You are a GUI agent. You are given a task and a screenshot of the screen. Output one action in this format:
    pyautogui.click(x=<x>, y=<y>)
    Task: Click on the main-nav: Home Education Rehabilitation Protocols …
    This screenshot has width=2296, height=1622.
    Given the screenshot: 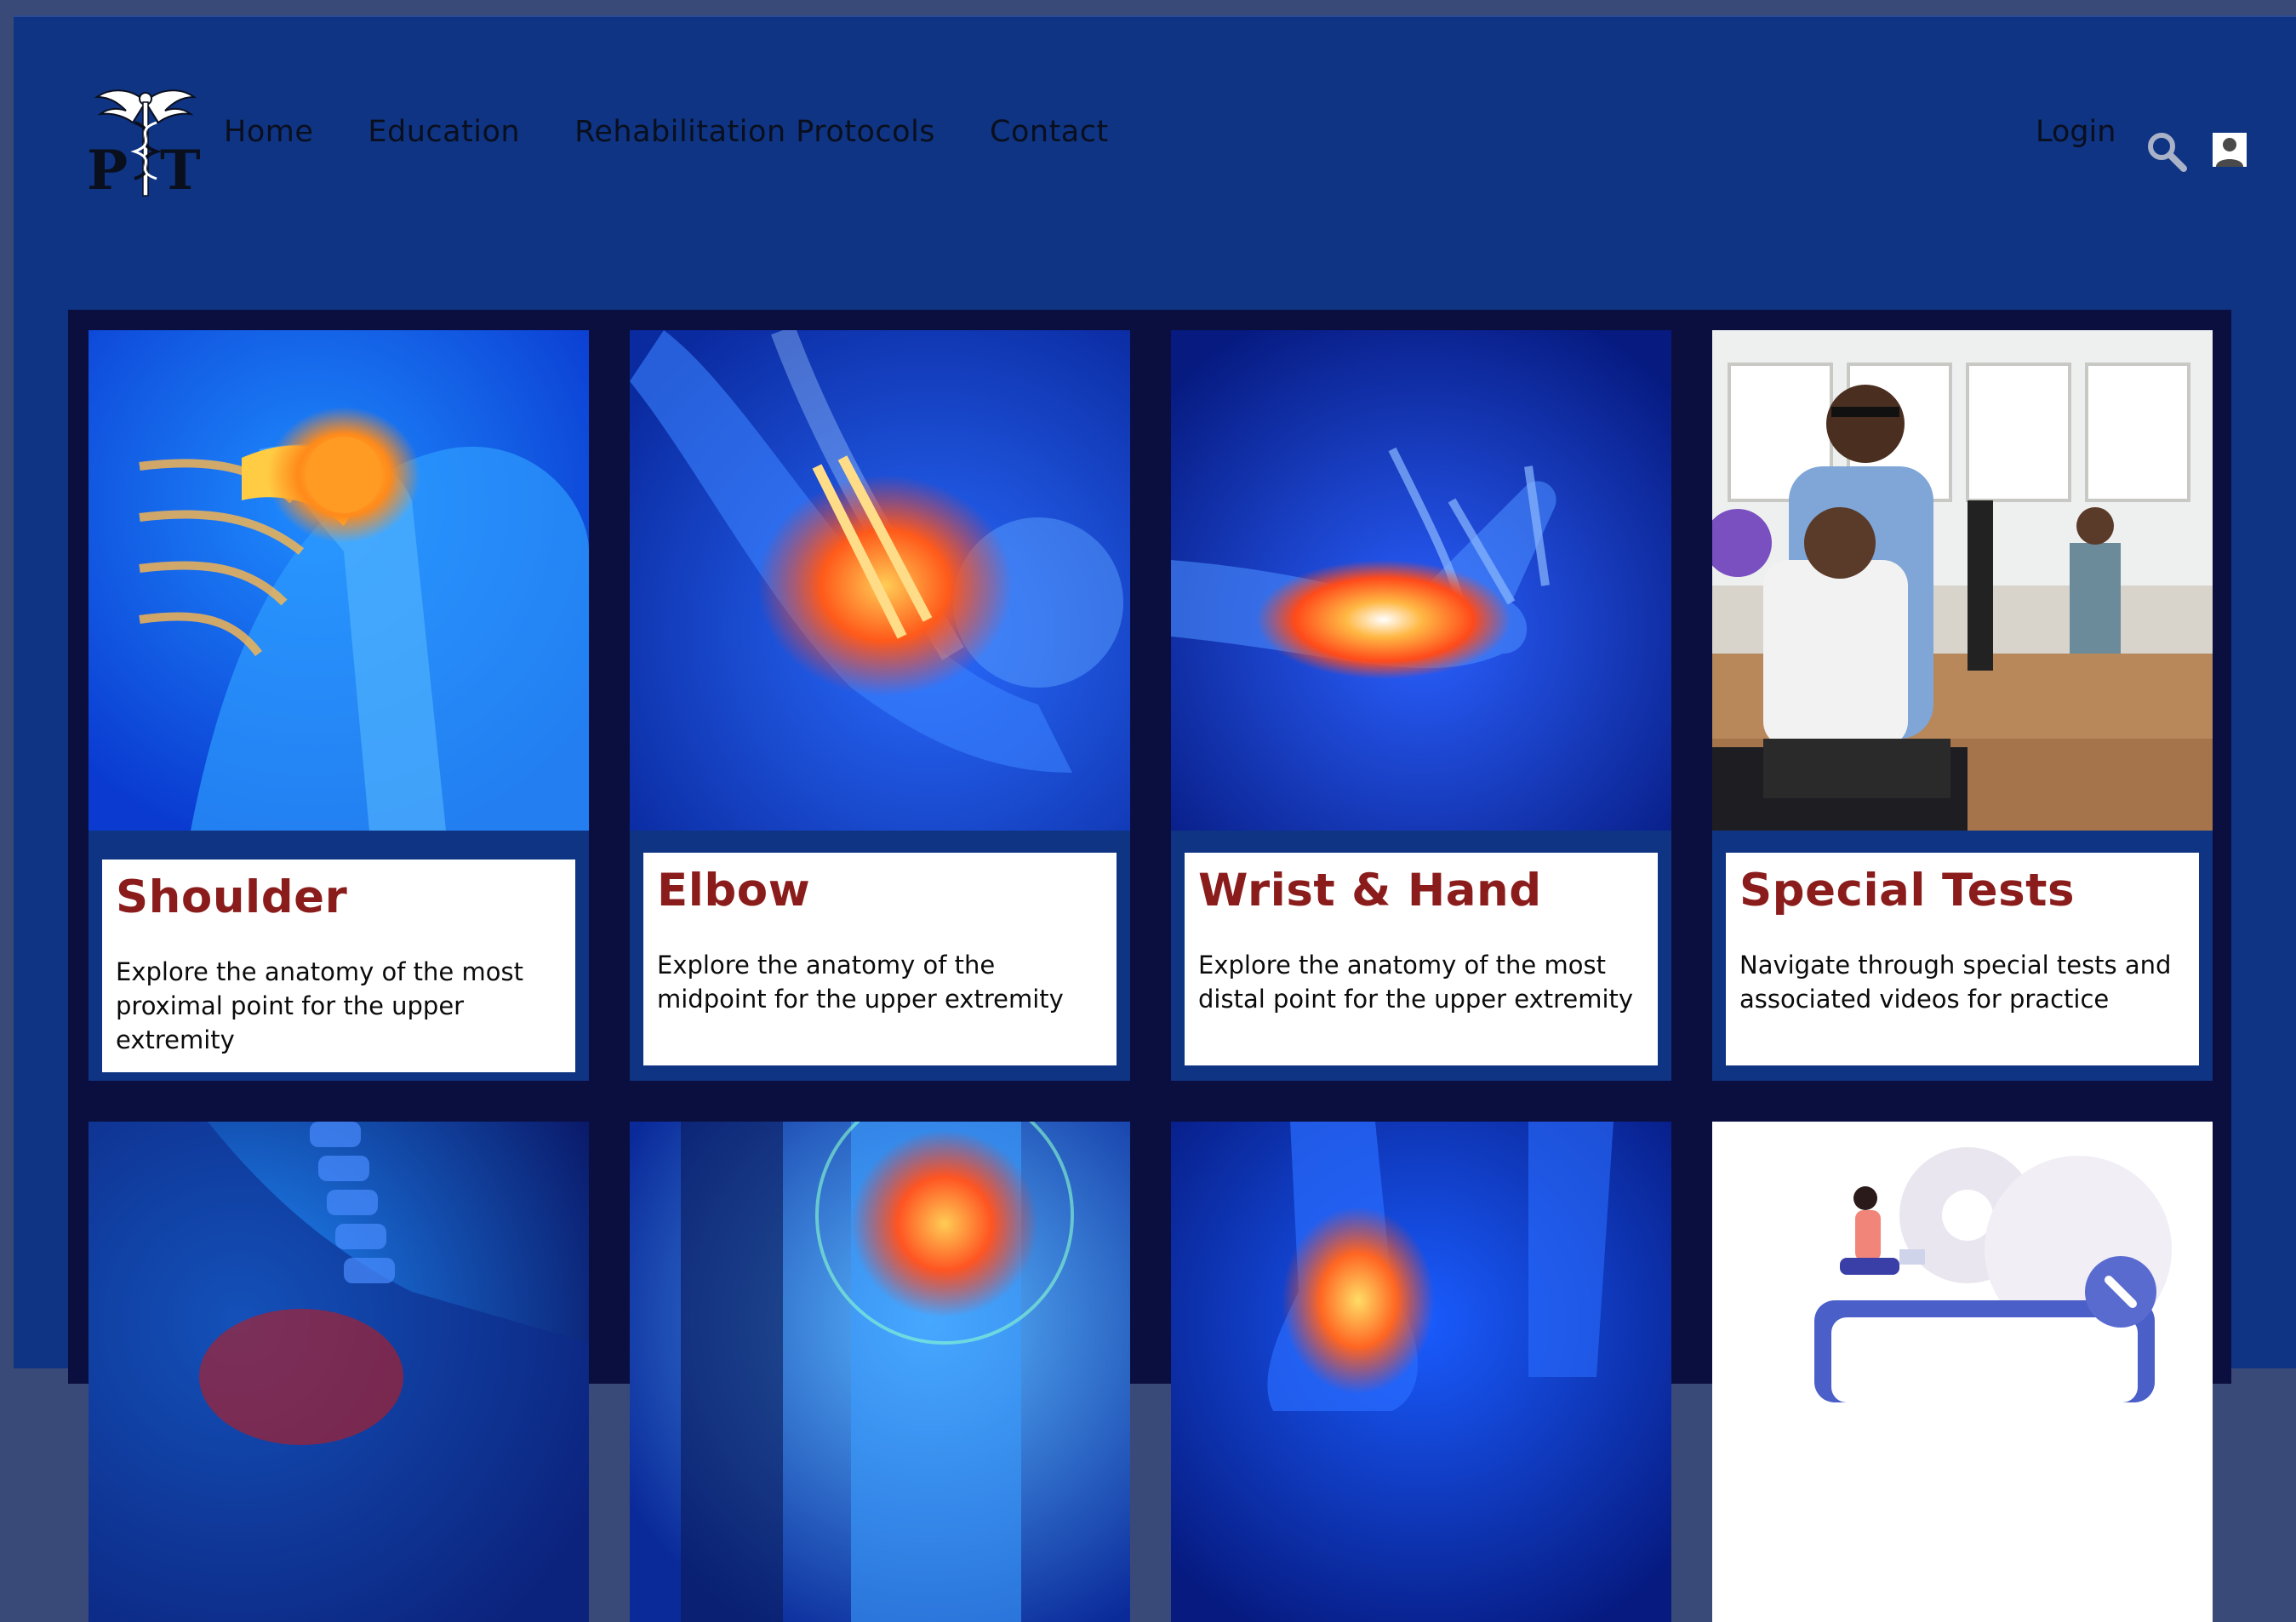 What is the action you would take?
    pyautogui.click(x=694, y=132)
    